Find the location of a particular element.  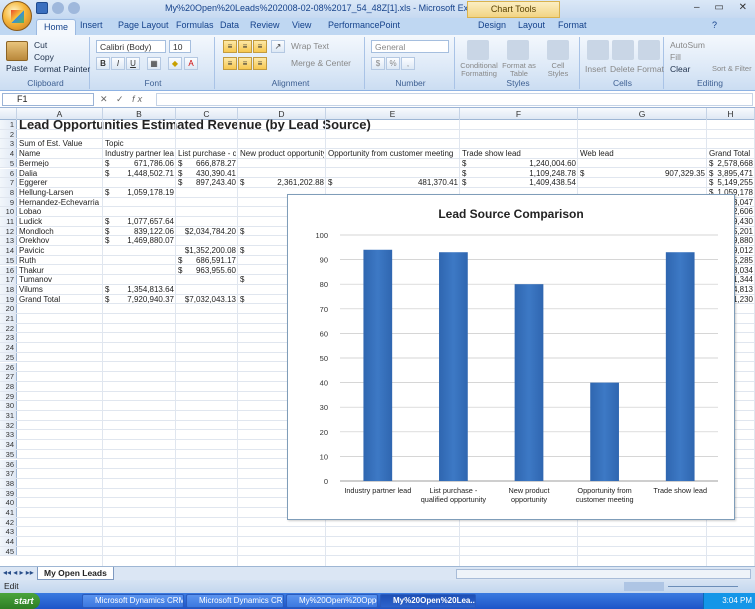

row-number: 1 is located at coordinates (8, 124).